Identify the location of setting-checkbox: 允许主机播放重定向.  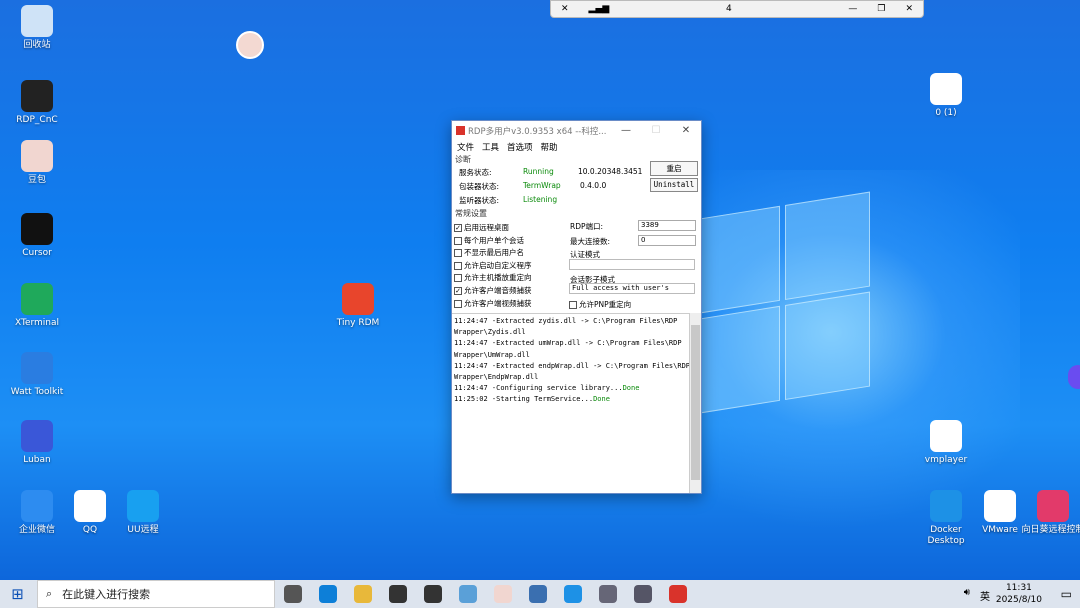
(493, 278).